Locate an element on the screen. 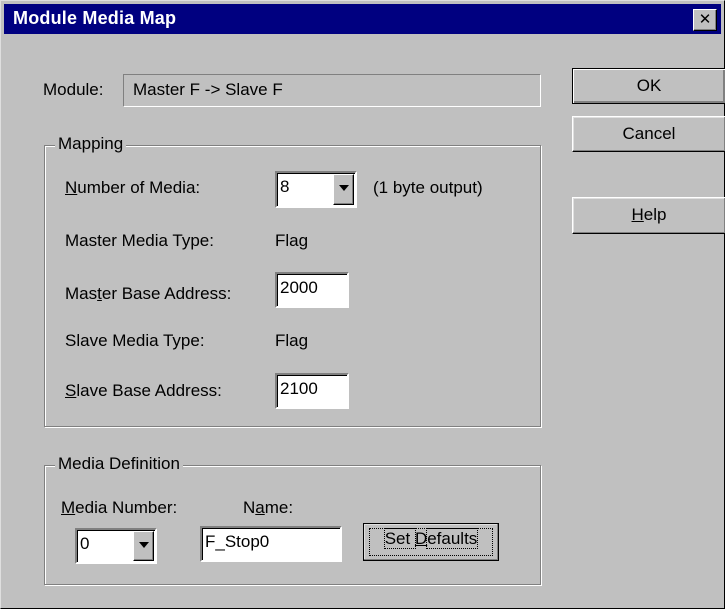  output-note: (1 byte output) is located at coordinates (428, 187).